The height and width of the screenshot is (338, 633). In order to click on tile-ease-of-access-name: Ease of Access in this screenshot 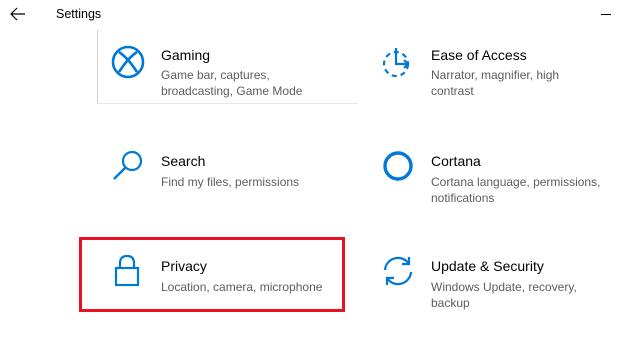, I will do `click(479, 55)`.